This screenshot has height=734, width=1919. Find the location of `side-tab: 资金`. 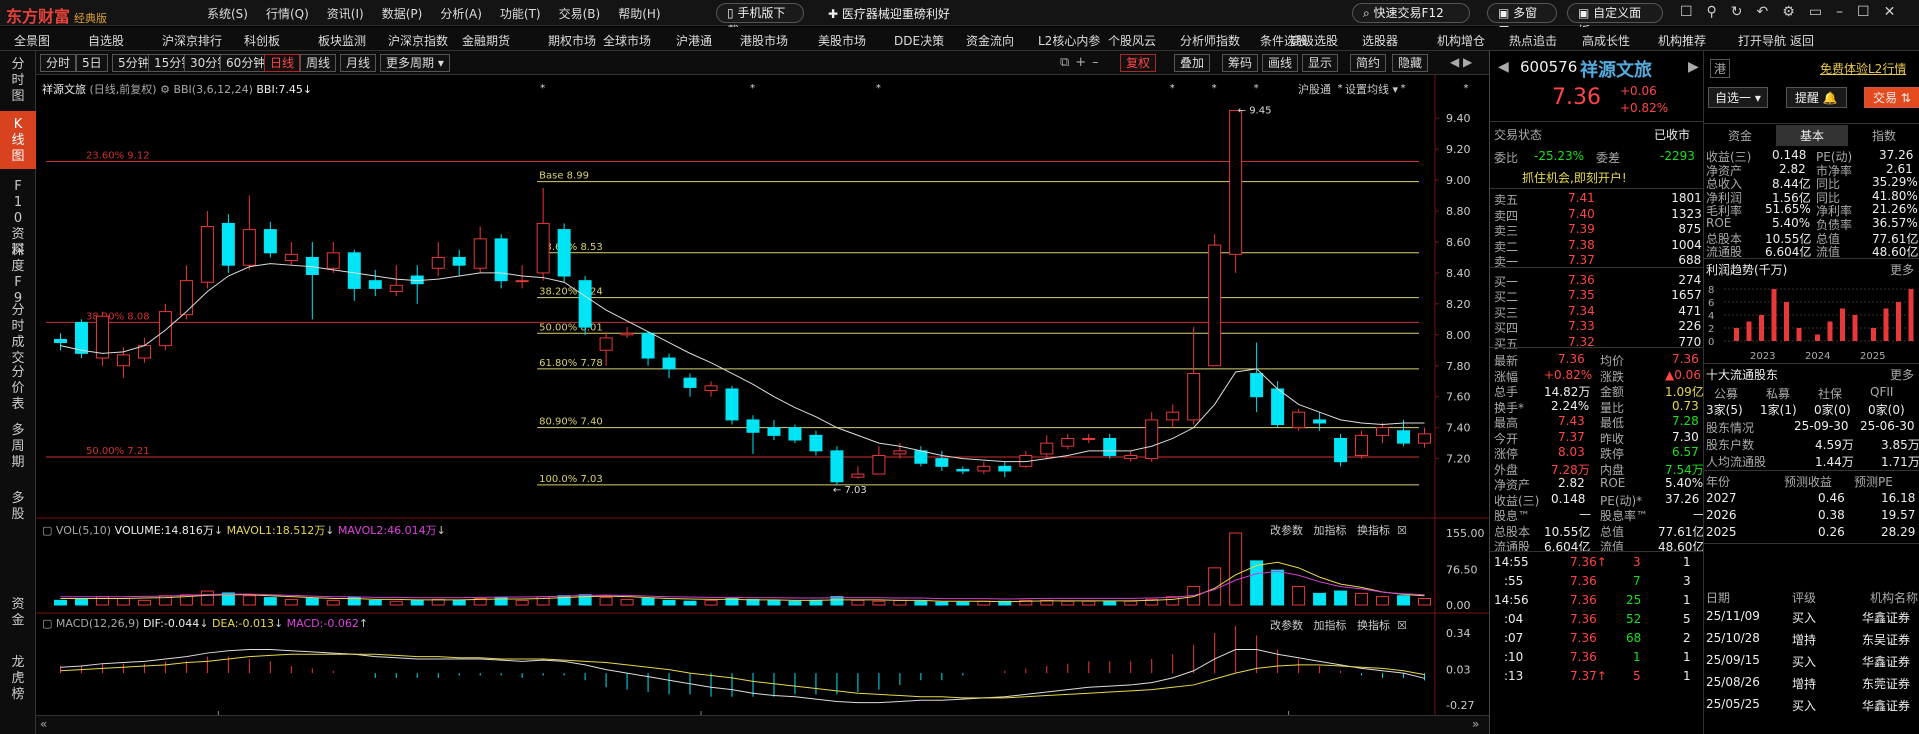

side-tab: 资金 is located at coordinates (18, 616).